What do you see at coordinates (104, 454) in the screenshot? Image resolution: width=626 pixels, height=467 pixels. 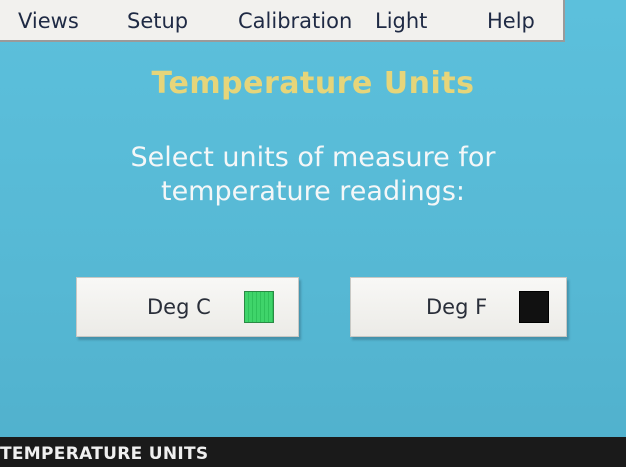 I see `status-bar-text: TEMPERATURE UNITS` at bounding box center [104, 454].